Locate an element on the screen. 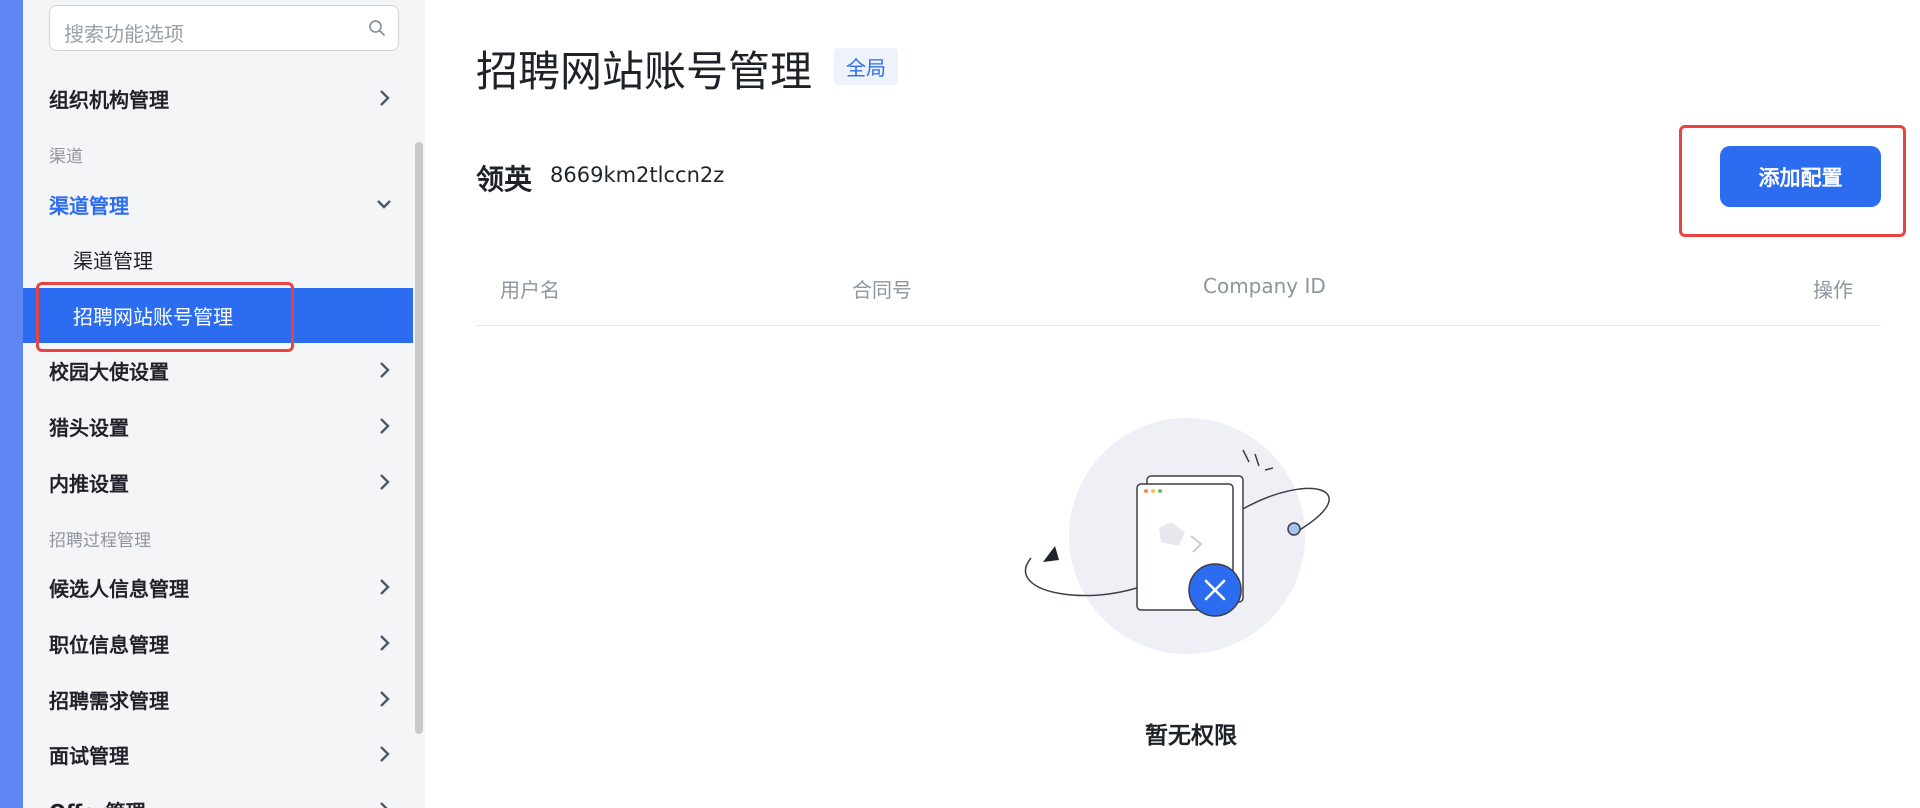 The image size is (1920, 808). sidebar-item-label: Offer管理 is located at coordinates (97, 802).